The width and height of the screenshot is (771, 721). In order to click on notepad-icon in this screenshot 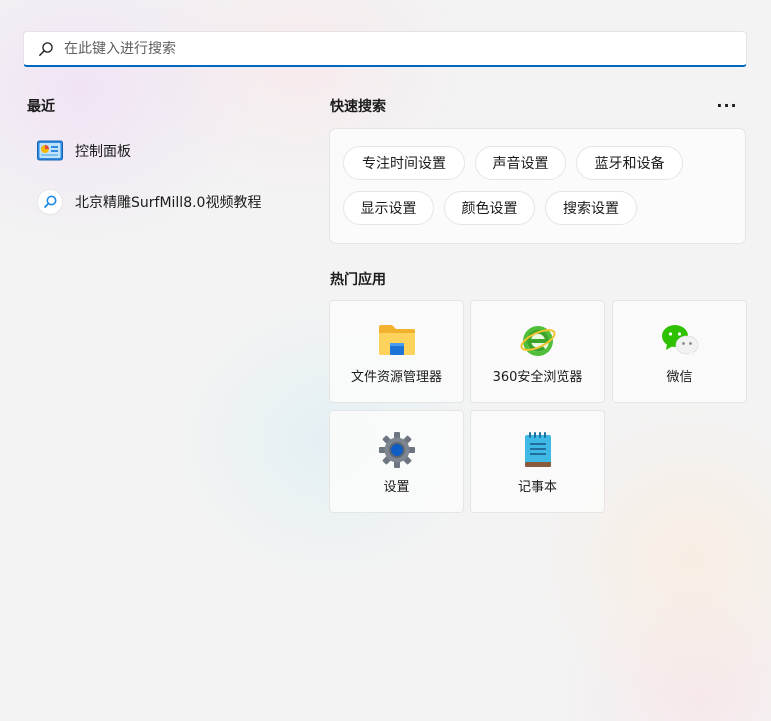, I will do `click(538, 450)`.